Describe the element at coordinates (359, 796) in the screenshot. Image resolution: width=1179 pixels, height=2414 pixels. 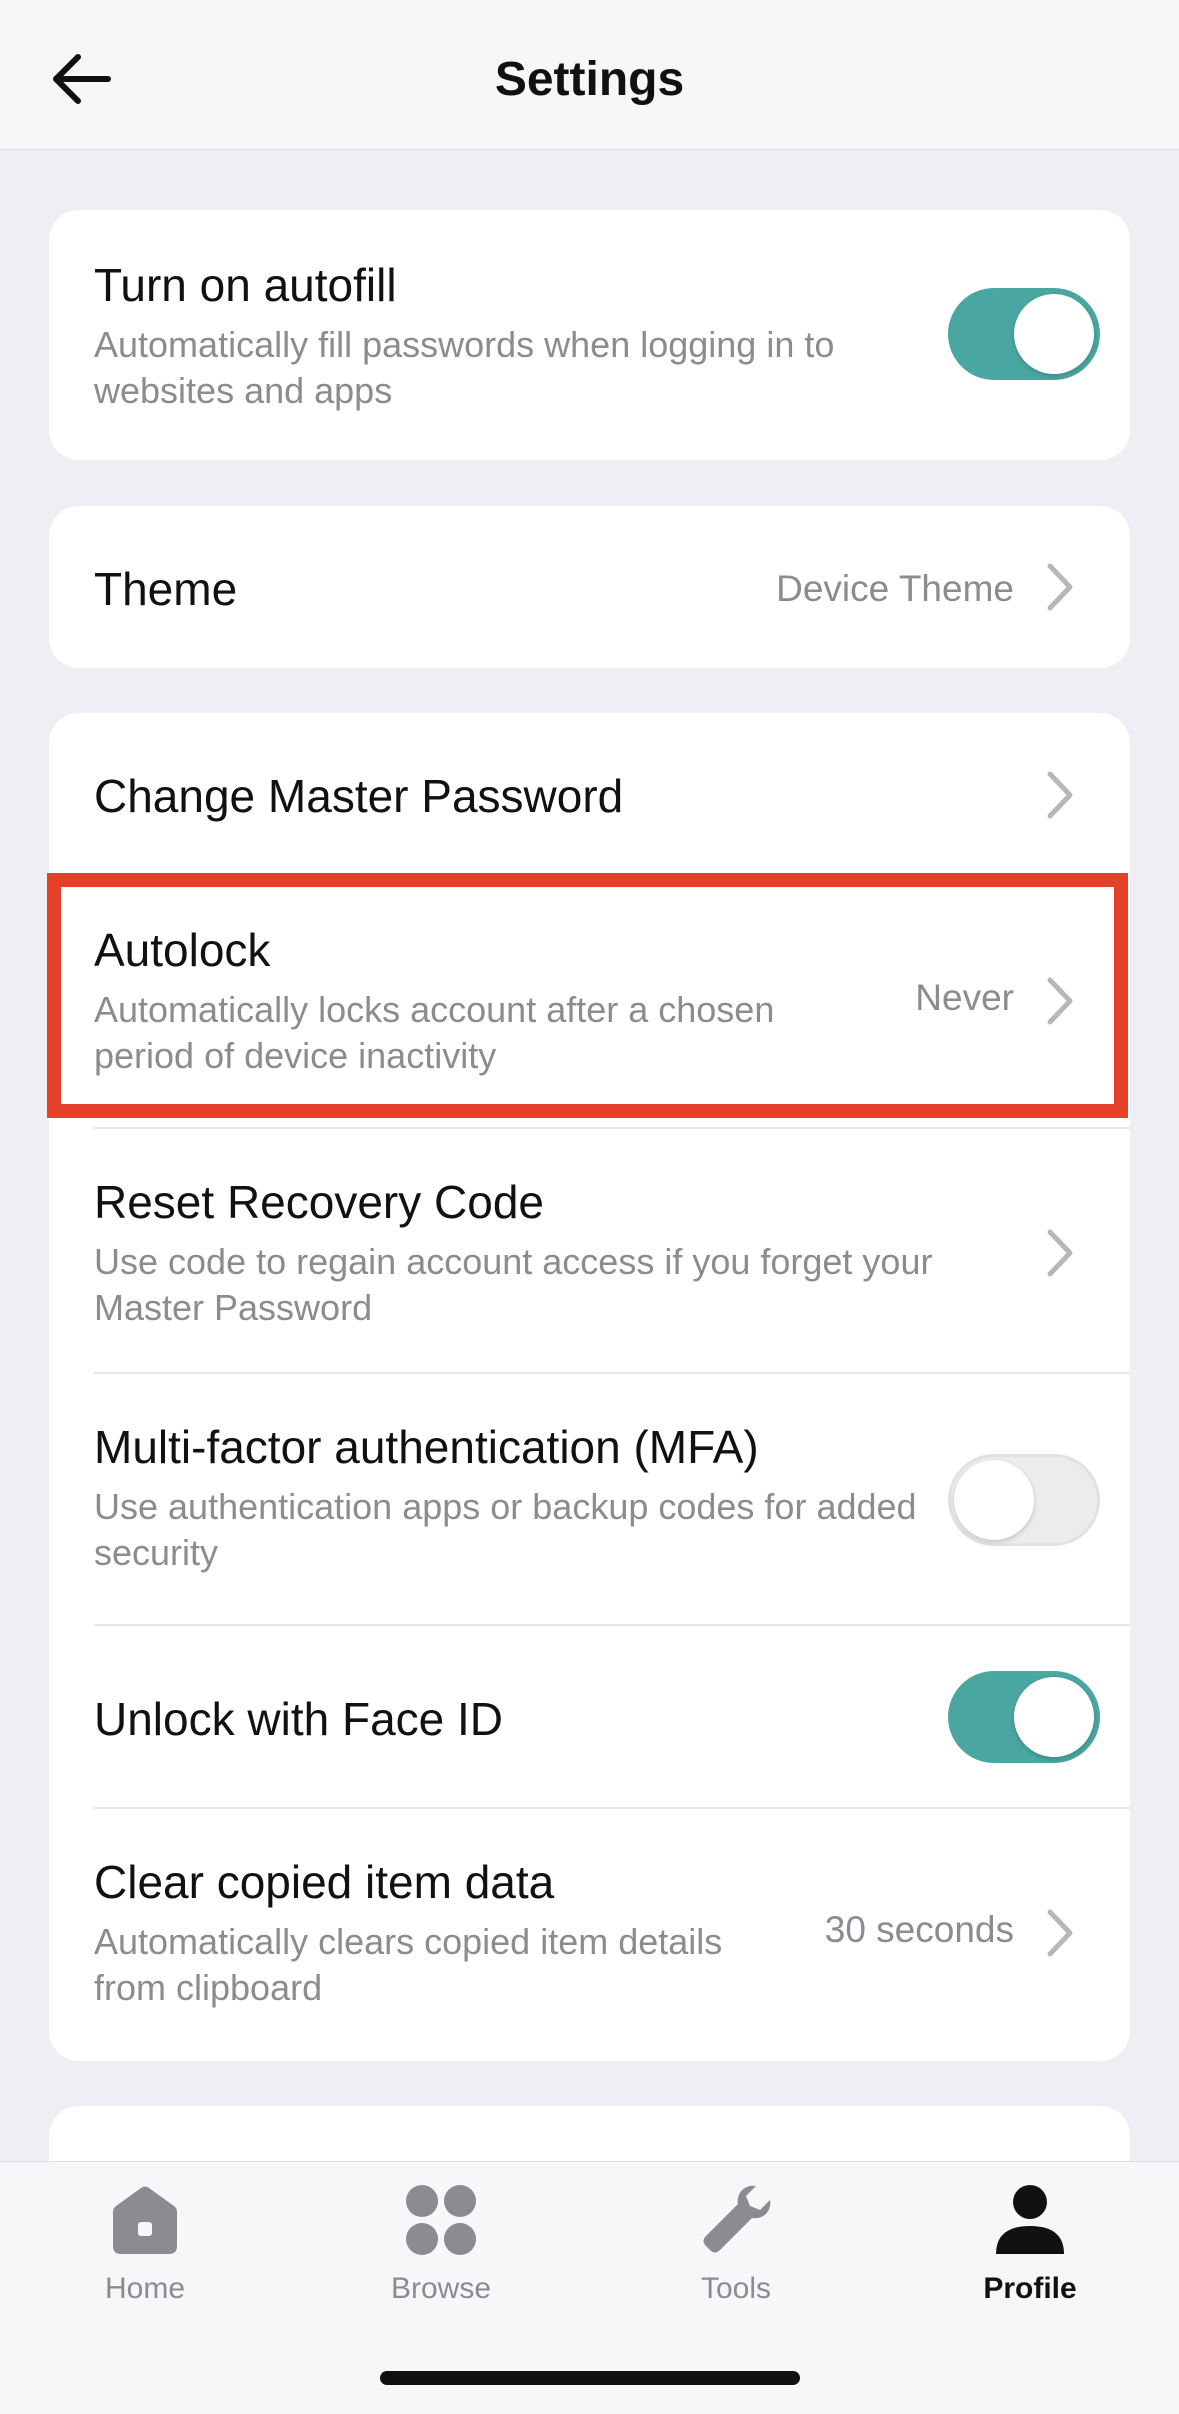
I see `change-master-password-title: Change Master Password` at that location.